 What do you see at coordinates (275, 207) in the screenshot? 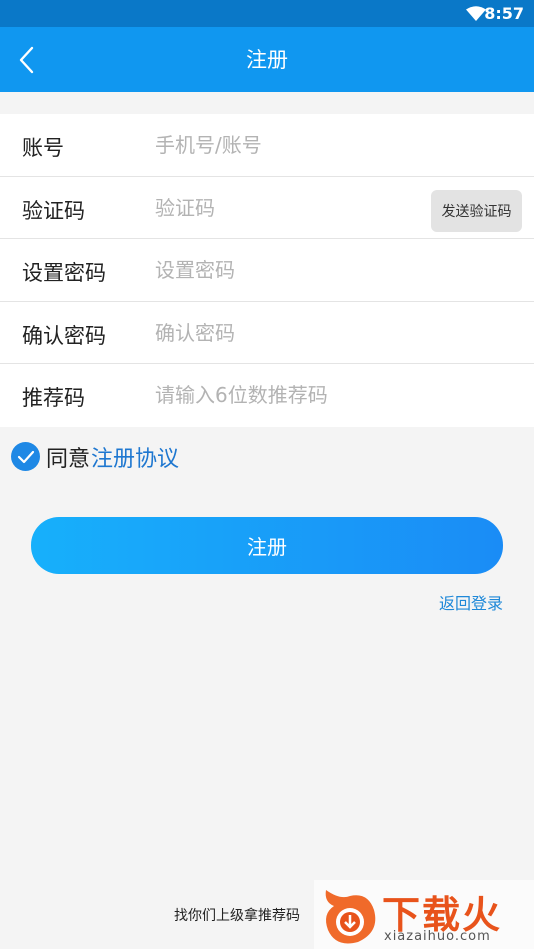
I see `verify-code-input` at bounding box center [275, 207].